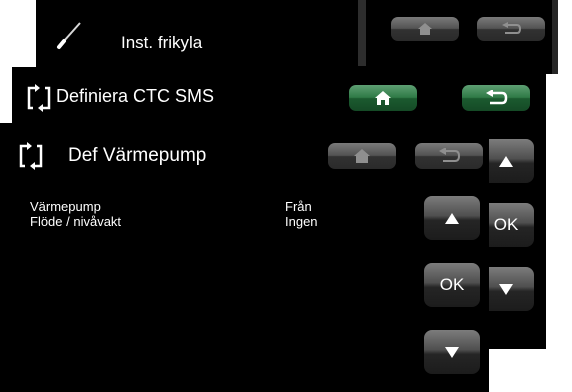 The width and height of the screenshot is (572, 392). I want to click on page-title: Inst. frikyla, so click(162, 42).